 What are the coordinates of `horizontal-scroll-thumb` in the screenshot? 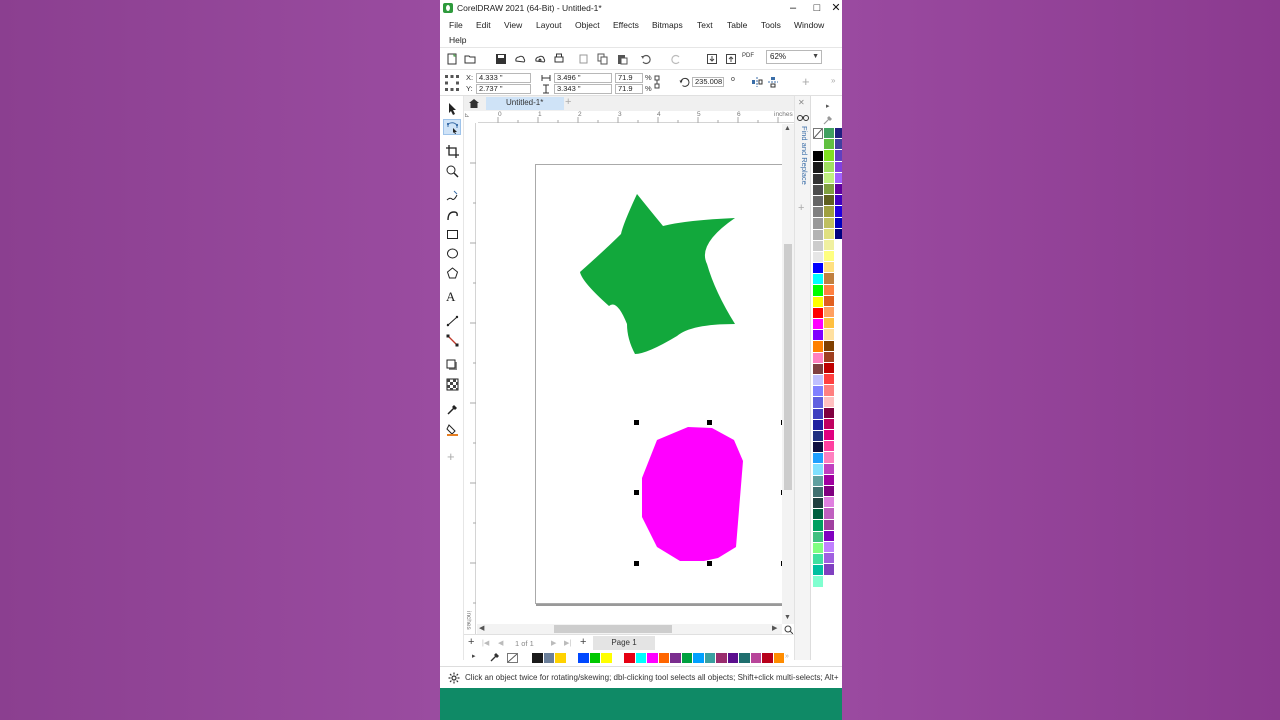 It's located at (613, 629).